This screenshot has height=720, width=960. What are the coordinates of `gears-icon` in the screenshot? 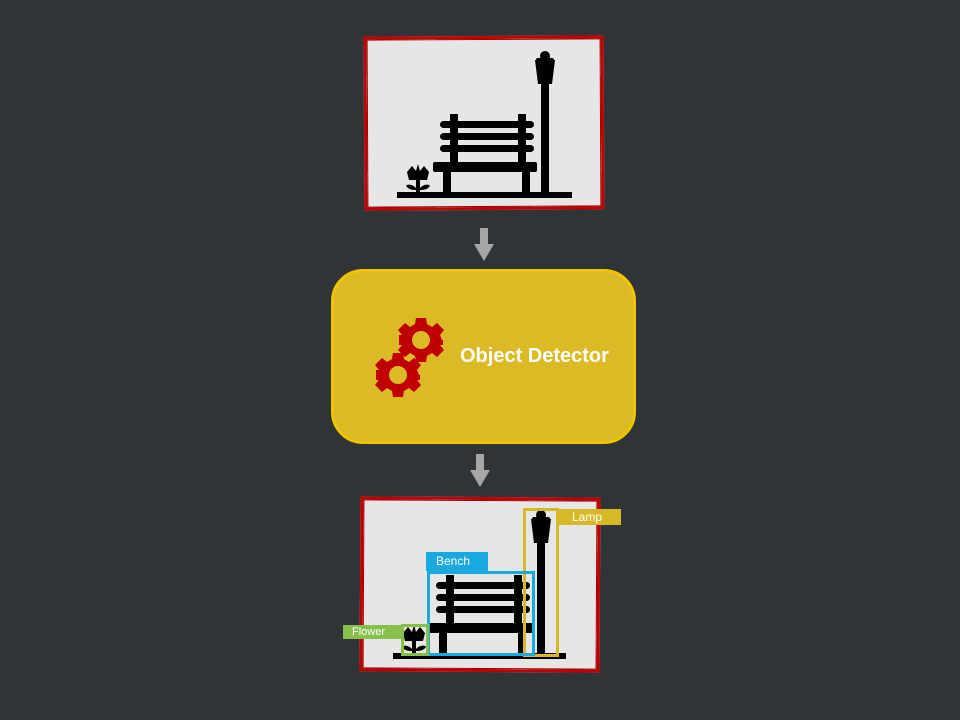 It's located at (409, 357).